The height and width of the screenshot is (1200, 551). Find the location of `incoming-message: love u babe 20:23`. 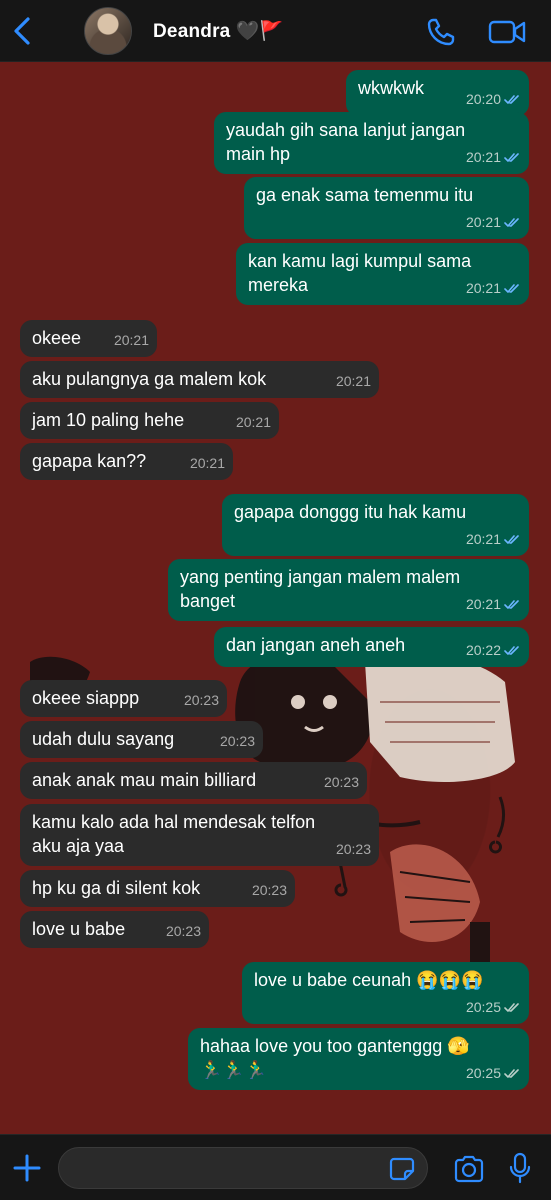

incoming-message: love u babe 20:23 is located at coordinates (114, 929).